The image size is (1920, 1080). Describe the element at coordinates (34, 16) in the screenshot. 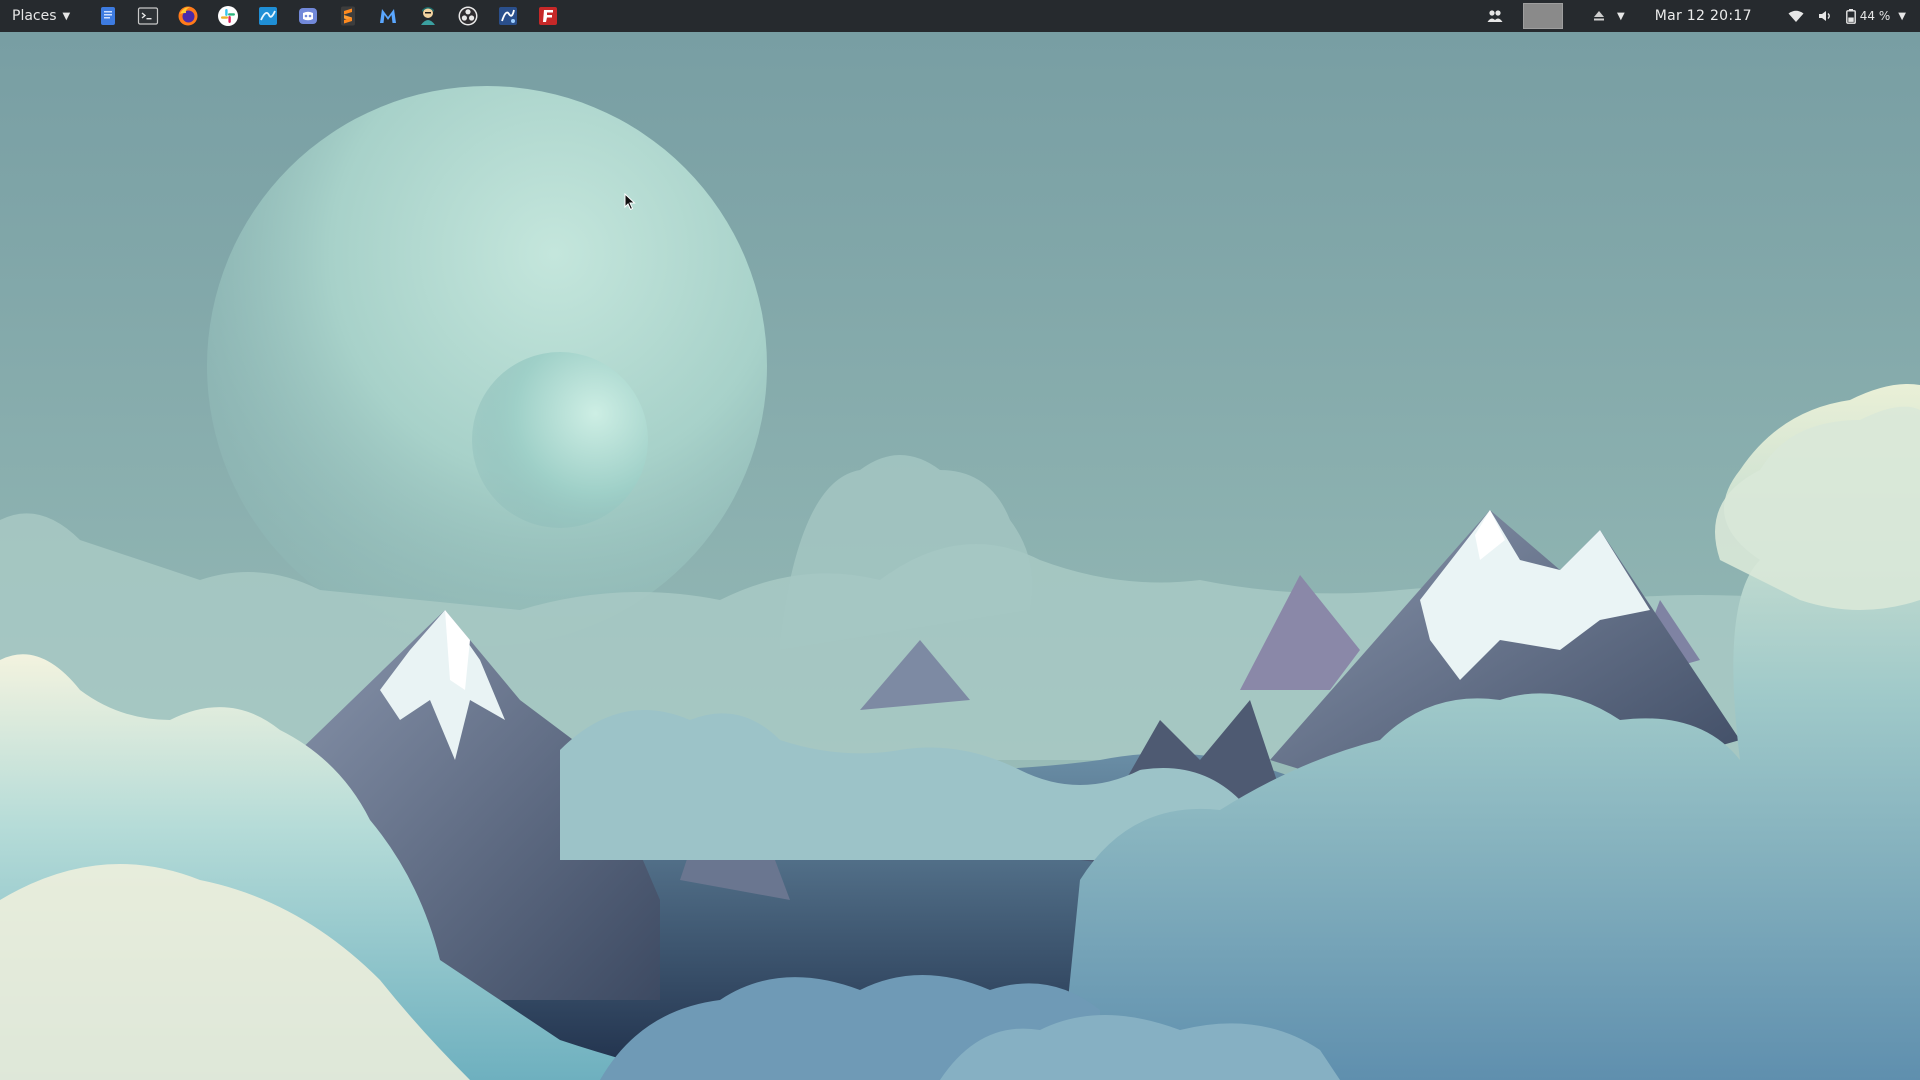

I see `places-label: Places` at that location.